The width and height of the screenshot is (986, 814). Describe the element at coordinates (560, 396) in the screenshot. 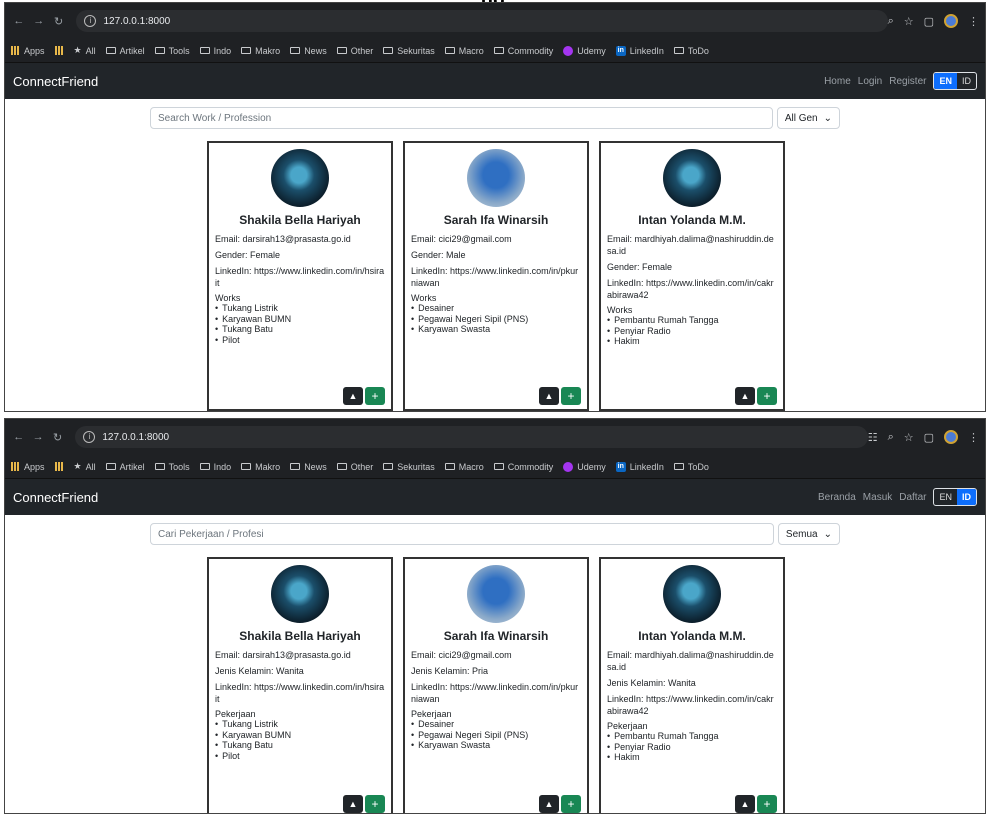

I see `card-actions: ▲ +` at that location.